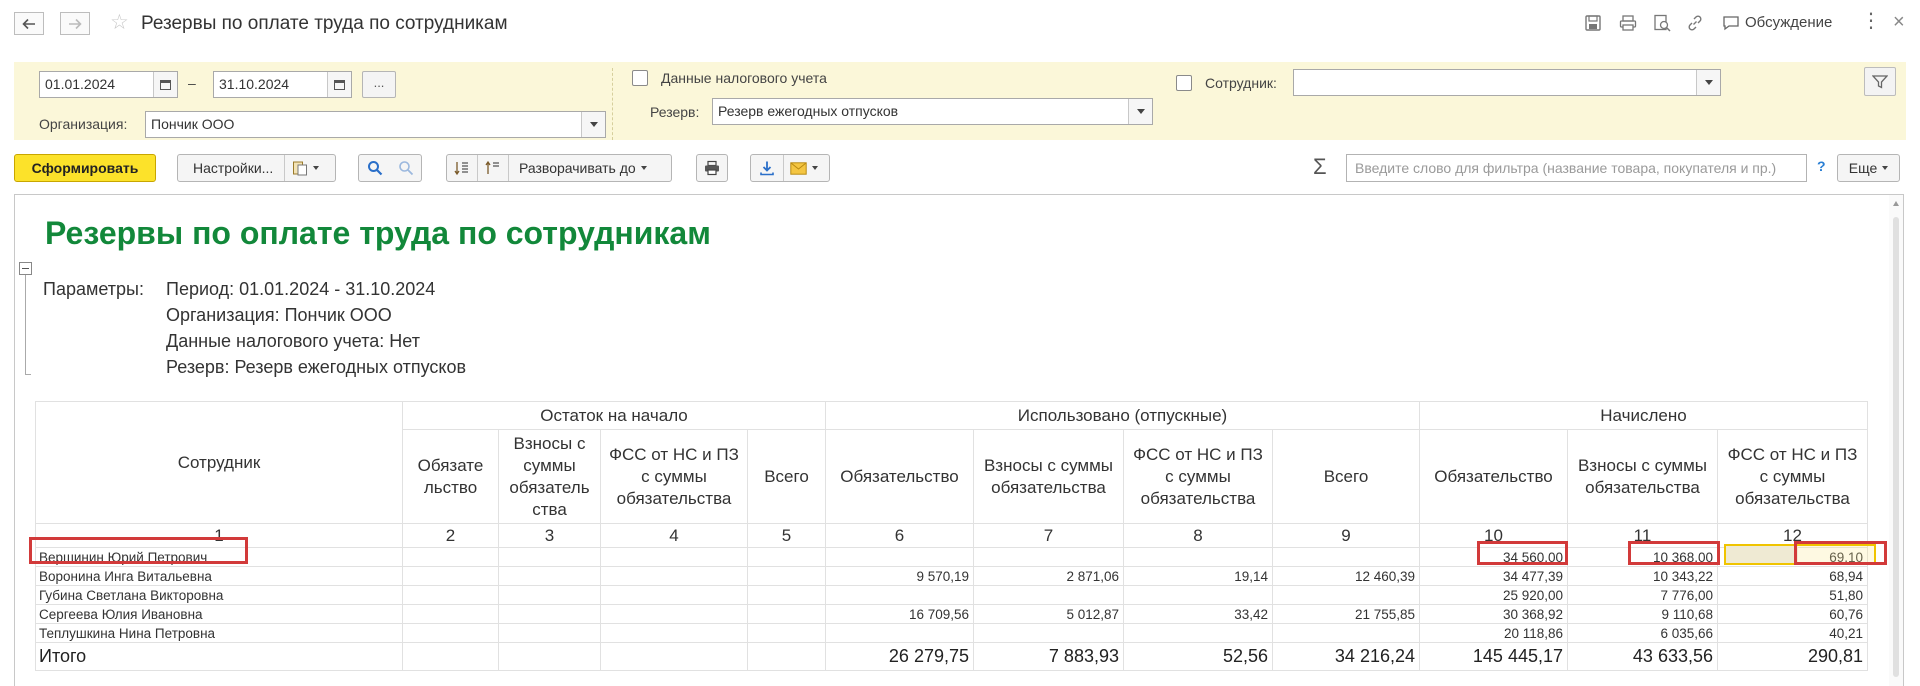  Describe the element at coordinates (1198, 614) in the screenshot. I see `value-cell: 33,42` at that location.